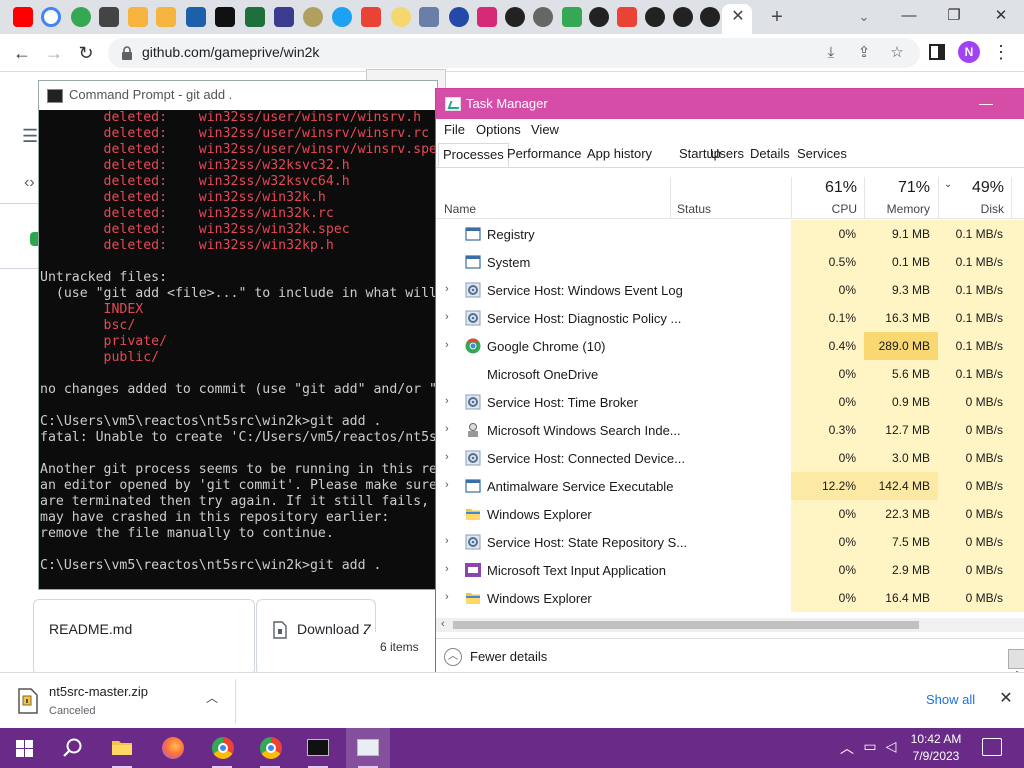 The height and width of the screenshot is (768, 1024). What do you see at coordinates (619, 155) in the screenshot?
I see `tab-app-history: App history` at bounding box center [619, 155].